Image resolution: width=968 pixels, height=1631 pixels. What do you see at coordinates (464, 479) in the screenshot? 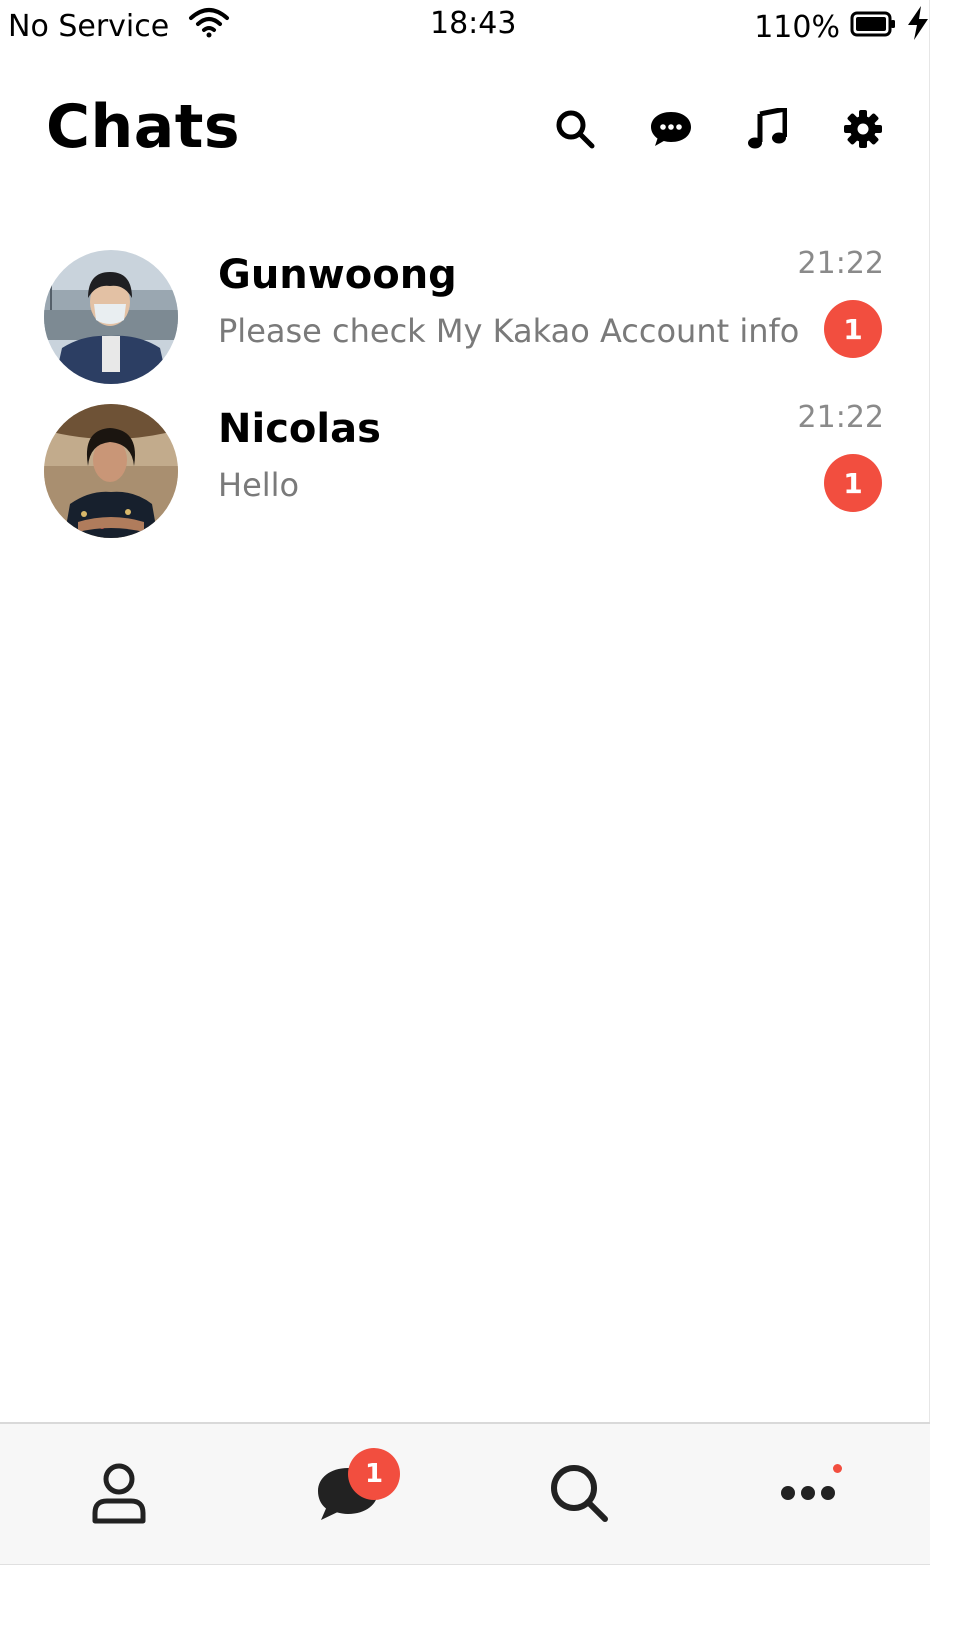
I see `chat-row-nicolas: Nicolas Hello 21:22 1` at bounding box center [464, 479].